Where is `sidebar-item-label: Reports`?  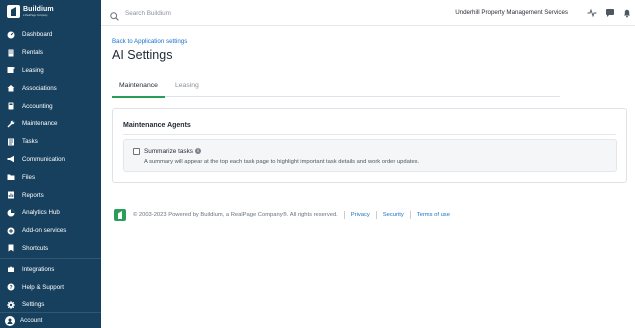 sidebar-item-label: Reports is located at coordinates (33, 195).